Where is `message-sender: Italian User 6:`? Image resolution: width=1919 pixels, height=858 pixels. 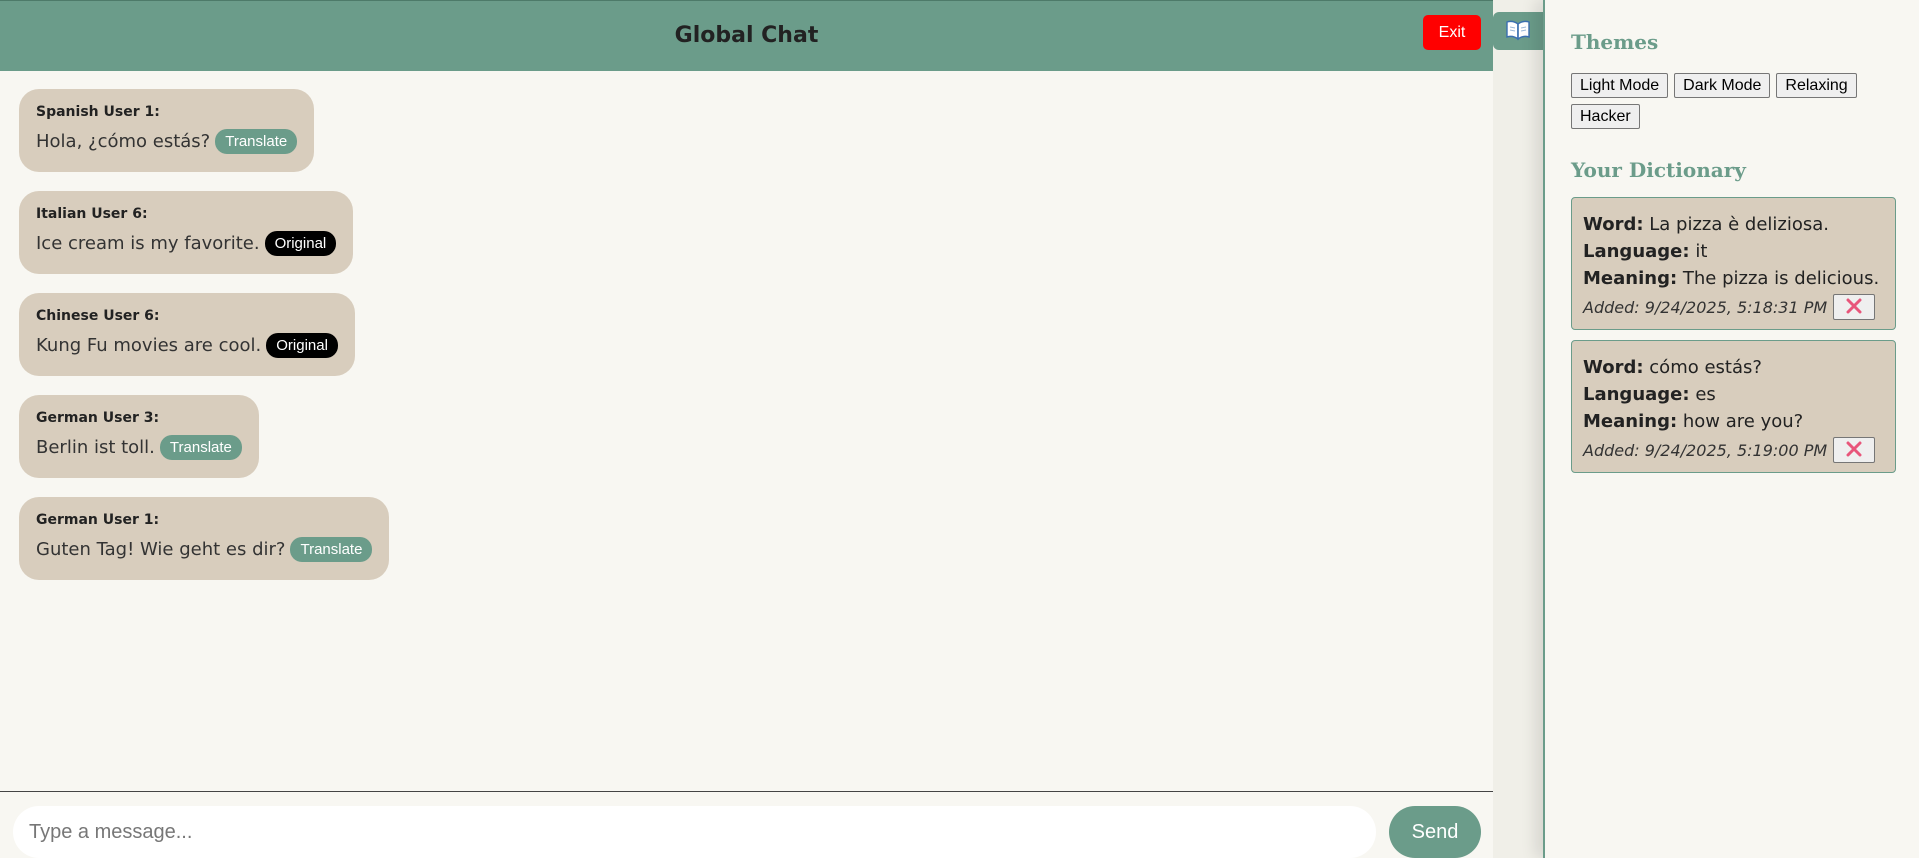
message-sender: Italian User 6: is located at coordinates (92, 214).